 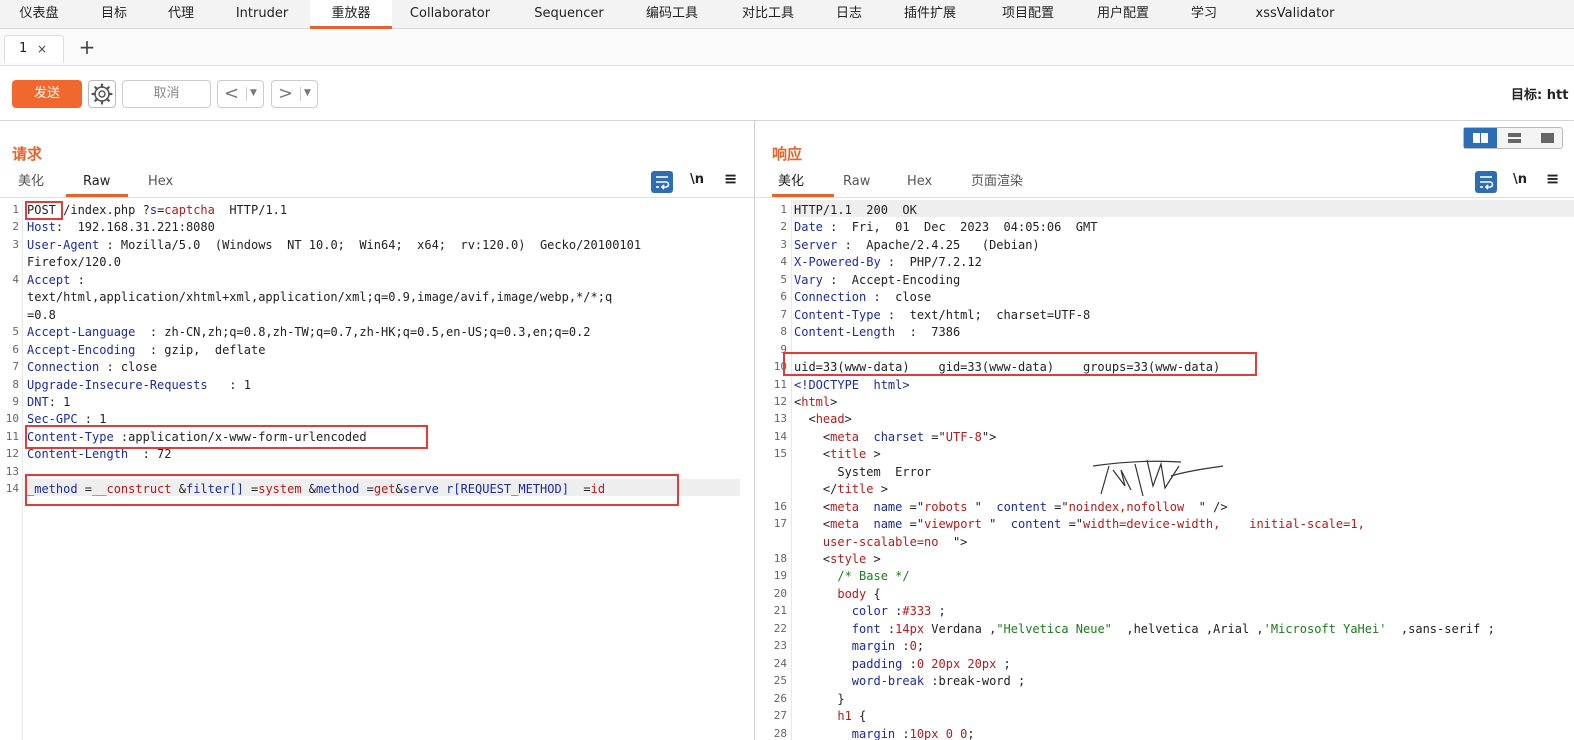 What do you see at coordinates (780, 733) in the screenshot?
I see `line-number: 28` at bounding box center [780, 733].